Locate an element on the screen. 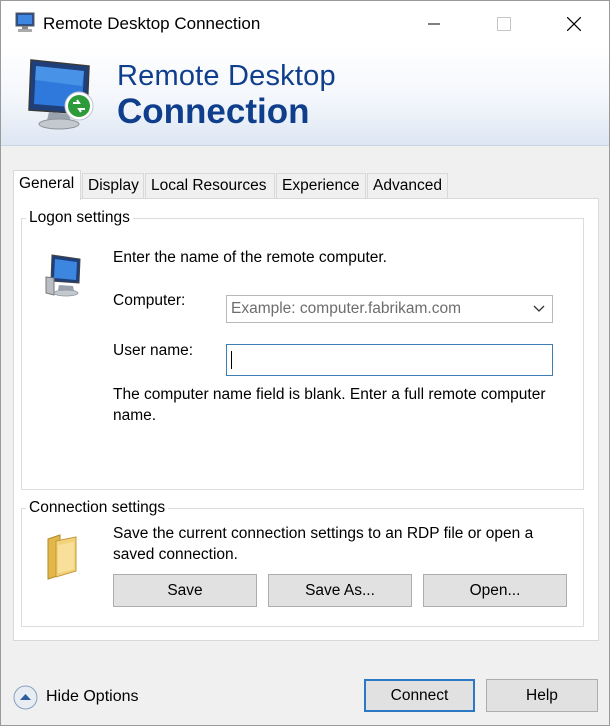 The image size is (610, 726). connection-settings-legend: Connection settings is located at coordinates (97, 507).